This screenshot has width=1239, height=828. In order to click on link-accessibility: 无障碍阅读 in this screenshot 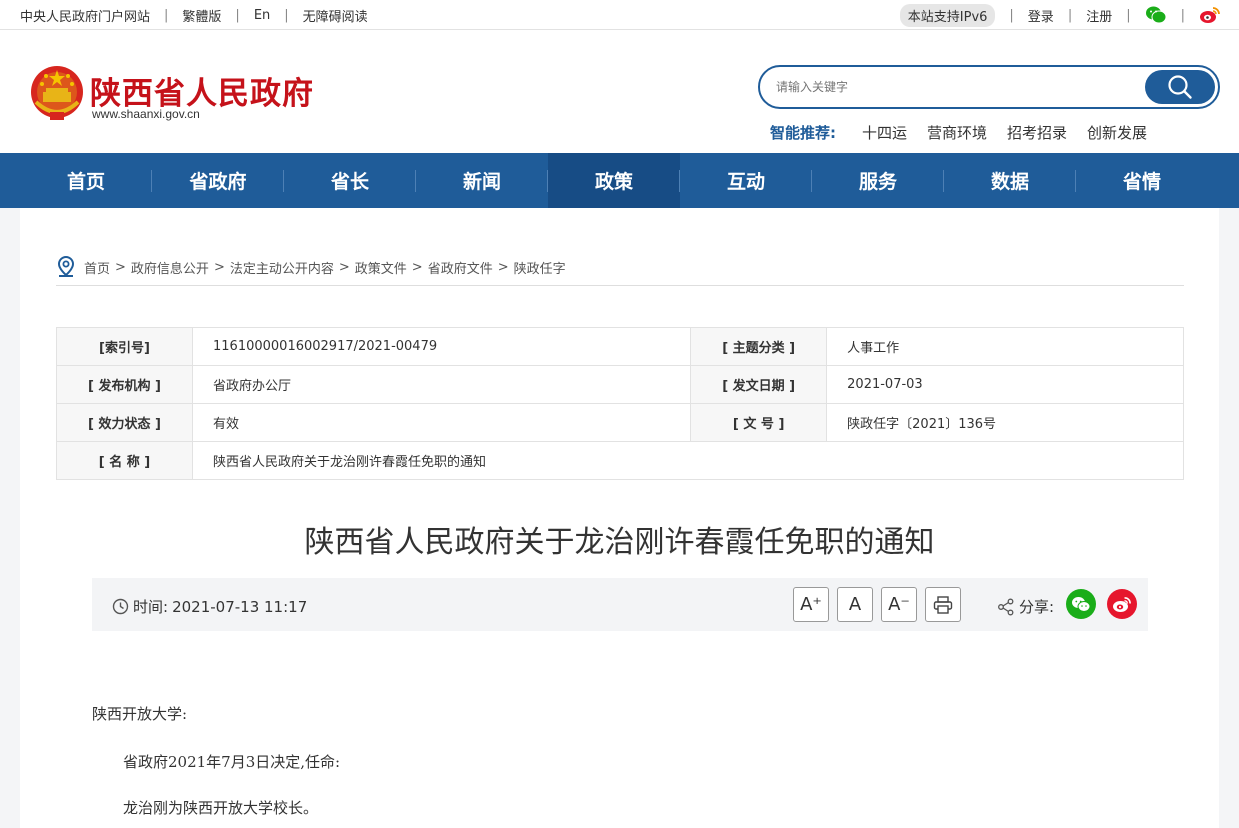, I will do `click(335, 15)`.